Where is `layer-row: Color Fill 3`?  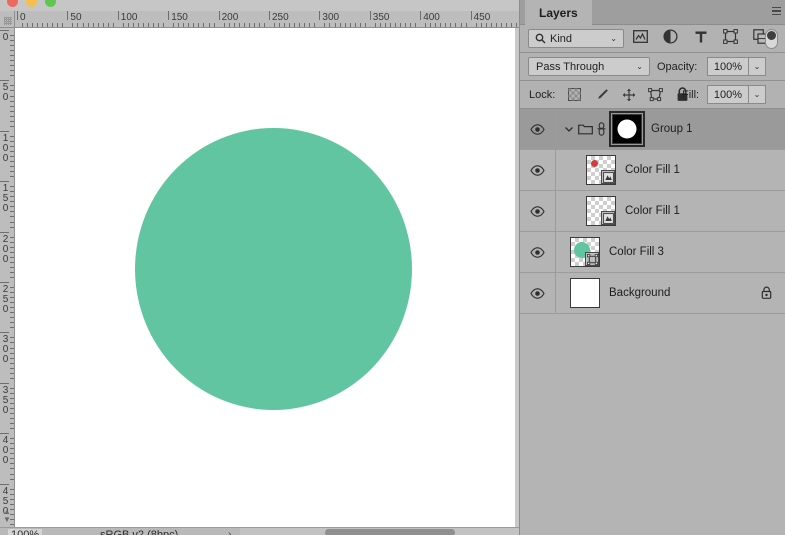
layer-row: Color Fill 3 is located at coordinates (652, 252).